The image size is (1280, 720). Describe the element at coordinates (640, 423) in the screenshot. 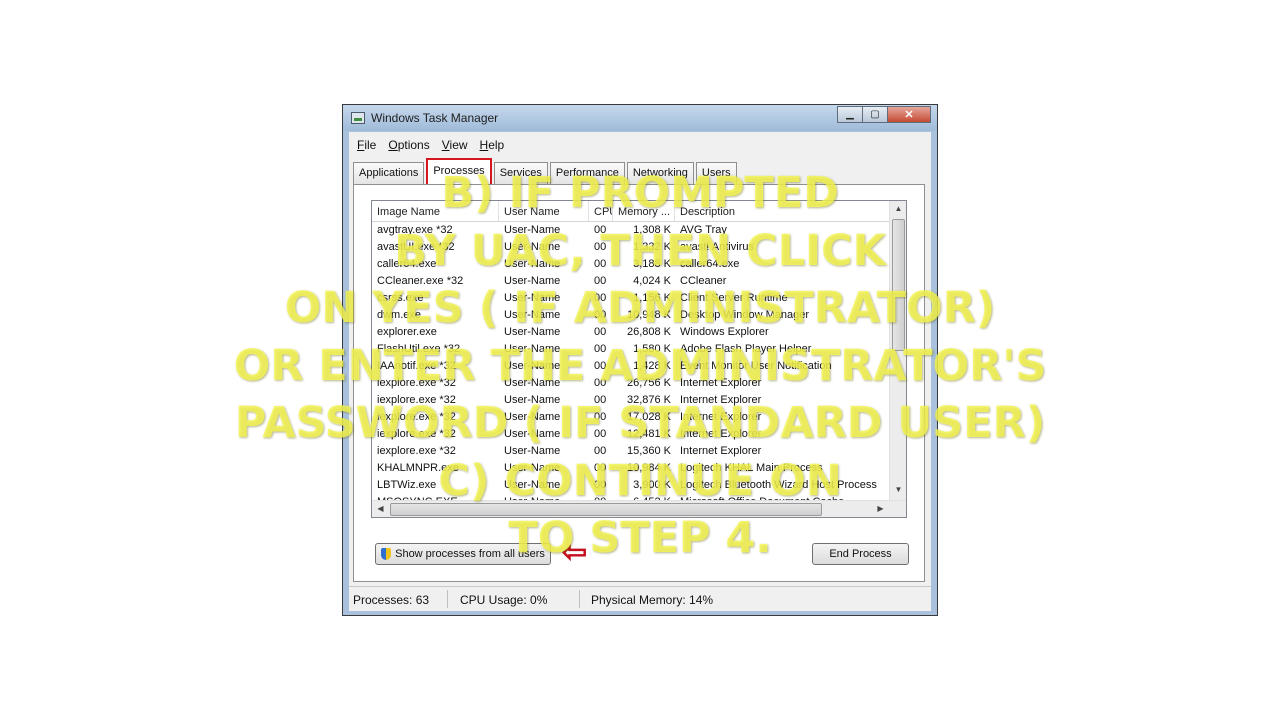

I see `instruction-line: PASSWORD ( IF STANDARD USER)` at that location.